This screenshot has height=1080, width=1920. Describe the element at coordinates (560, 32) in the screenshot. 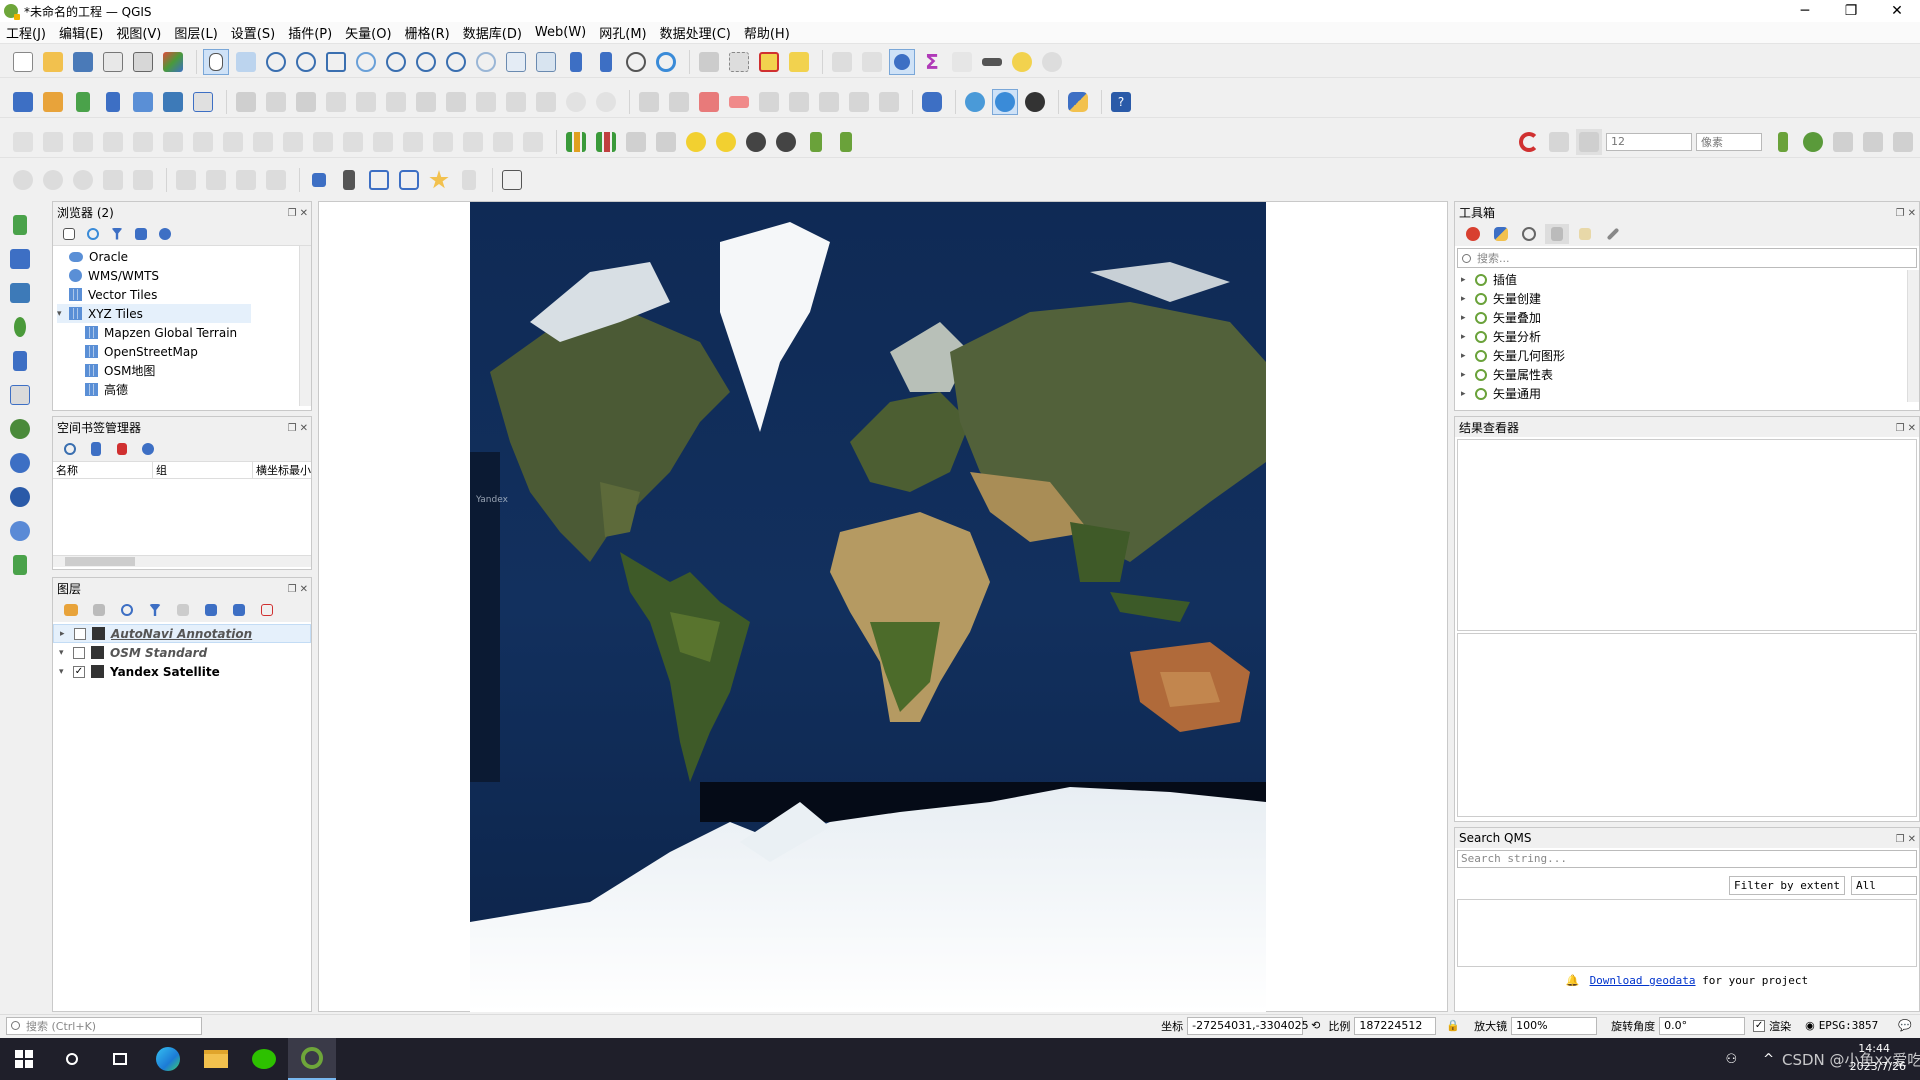

I see `menu-web: Web(W)` at that location.